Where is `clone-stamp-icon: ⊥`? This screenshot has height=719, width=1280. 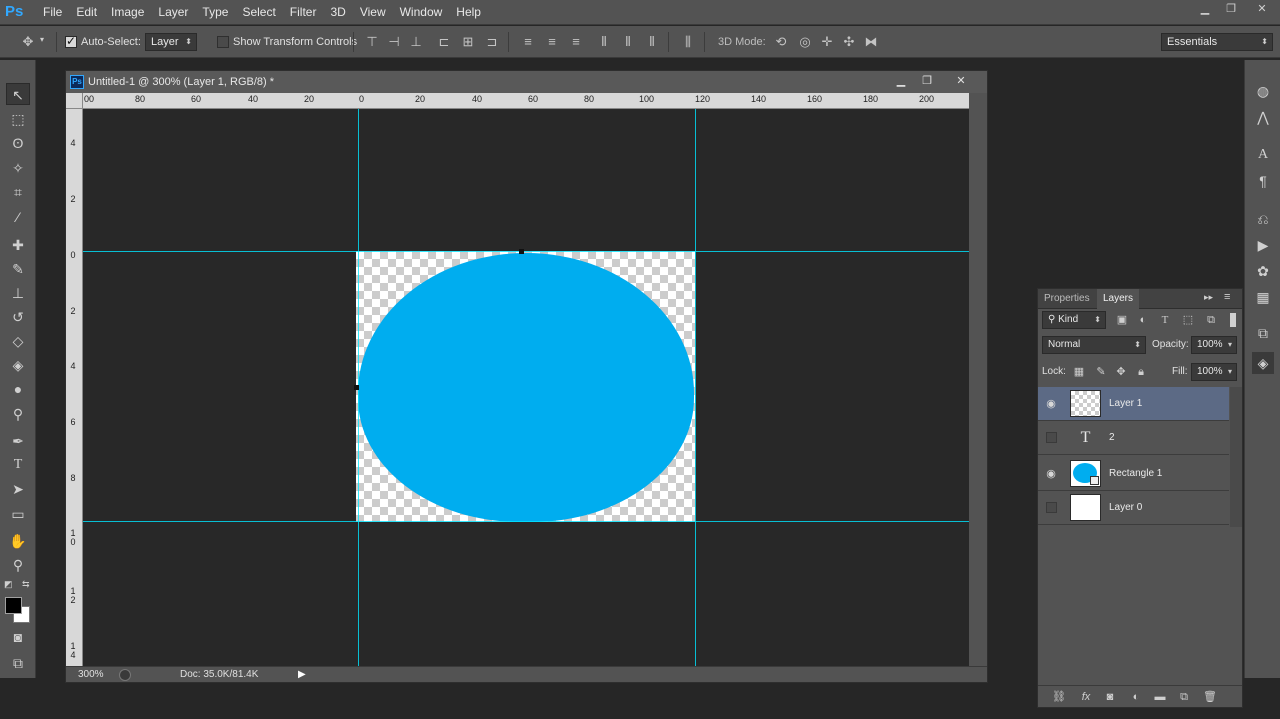
clone-stamp-icon: ⊥ is located at coordinates (18, 293).